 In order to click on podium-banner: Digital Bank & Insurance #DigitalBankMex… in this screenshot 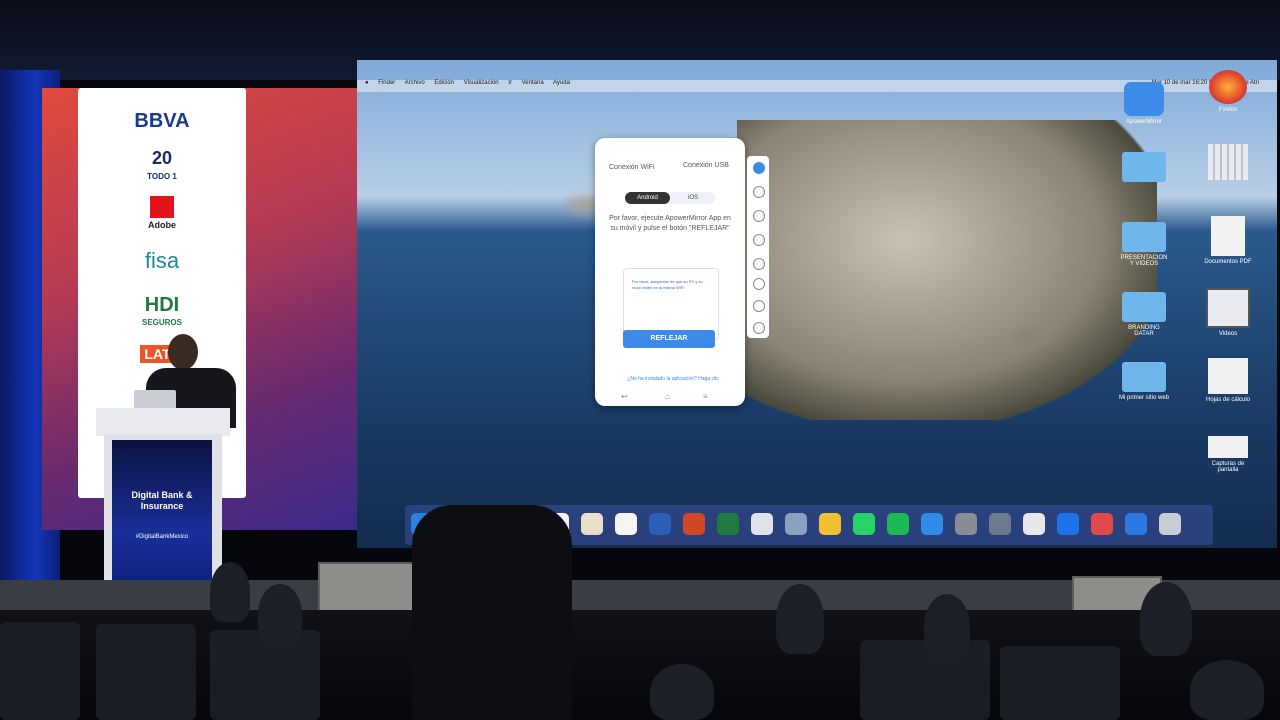, I will do `click(162, 517)`.